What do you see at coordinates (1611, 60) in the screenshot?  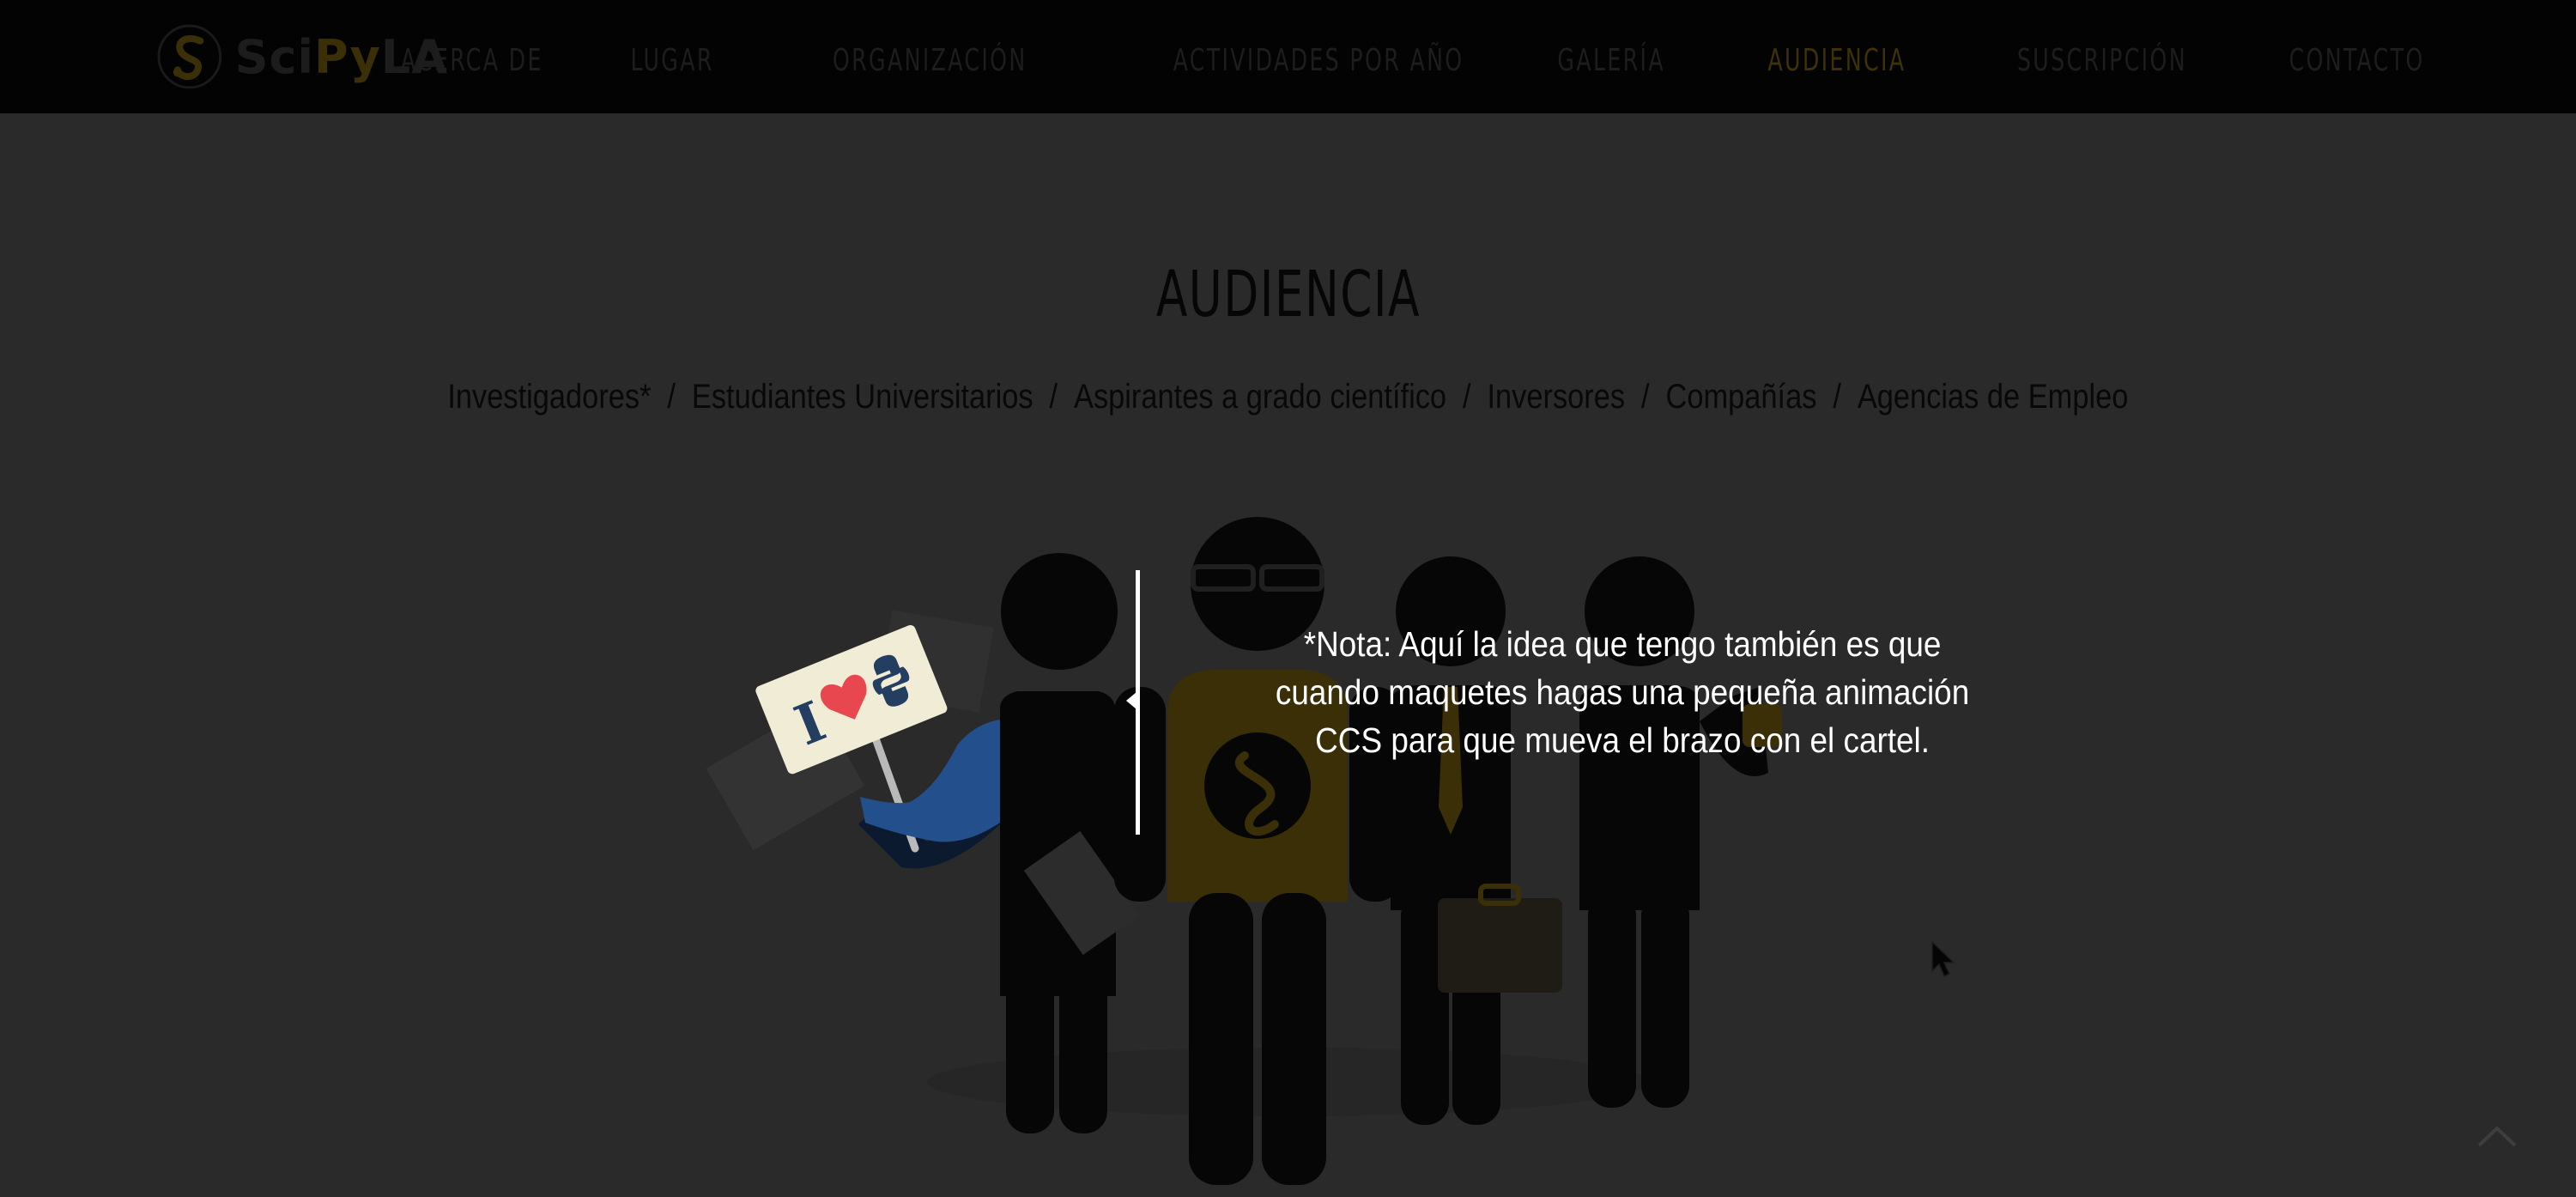 I see `nav-item-galeria: GALERÍA` at bounding box center [1611, 60].